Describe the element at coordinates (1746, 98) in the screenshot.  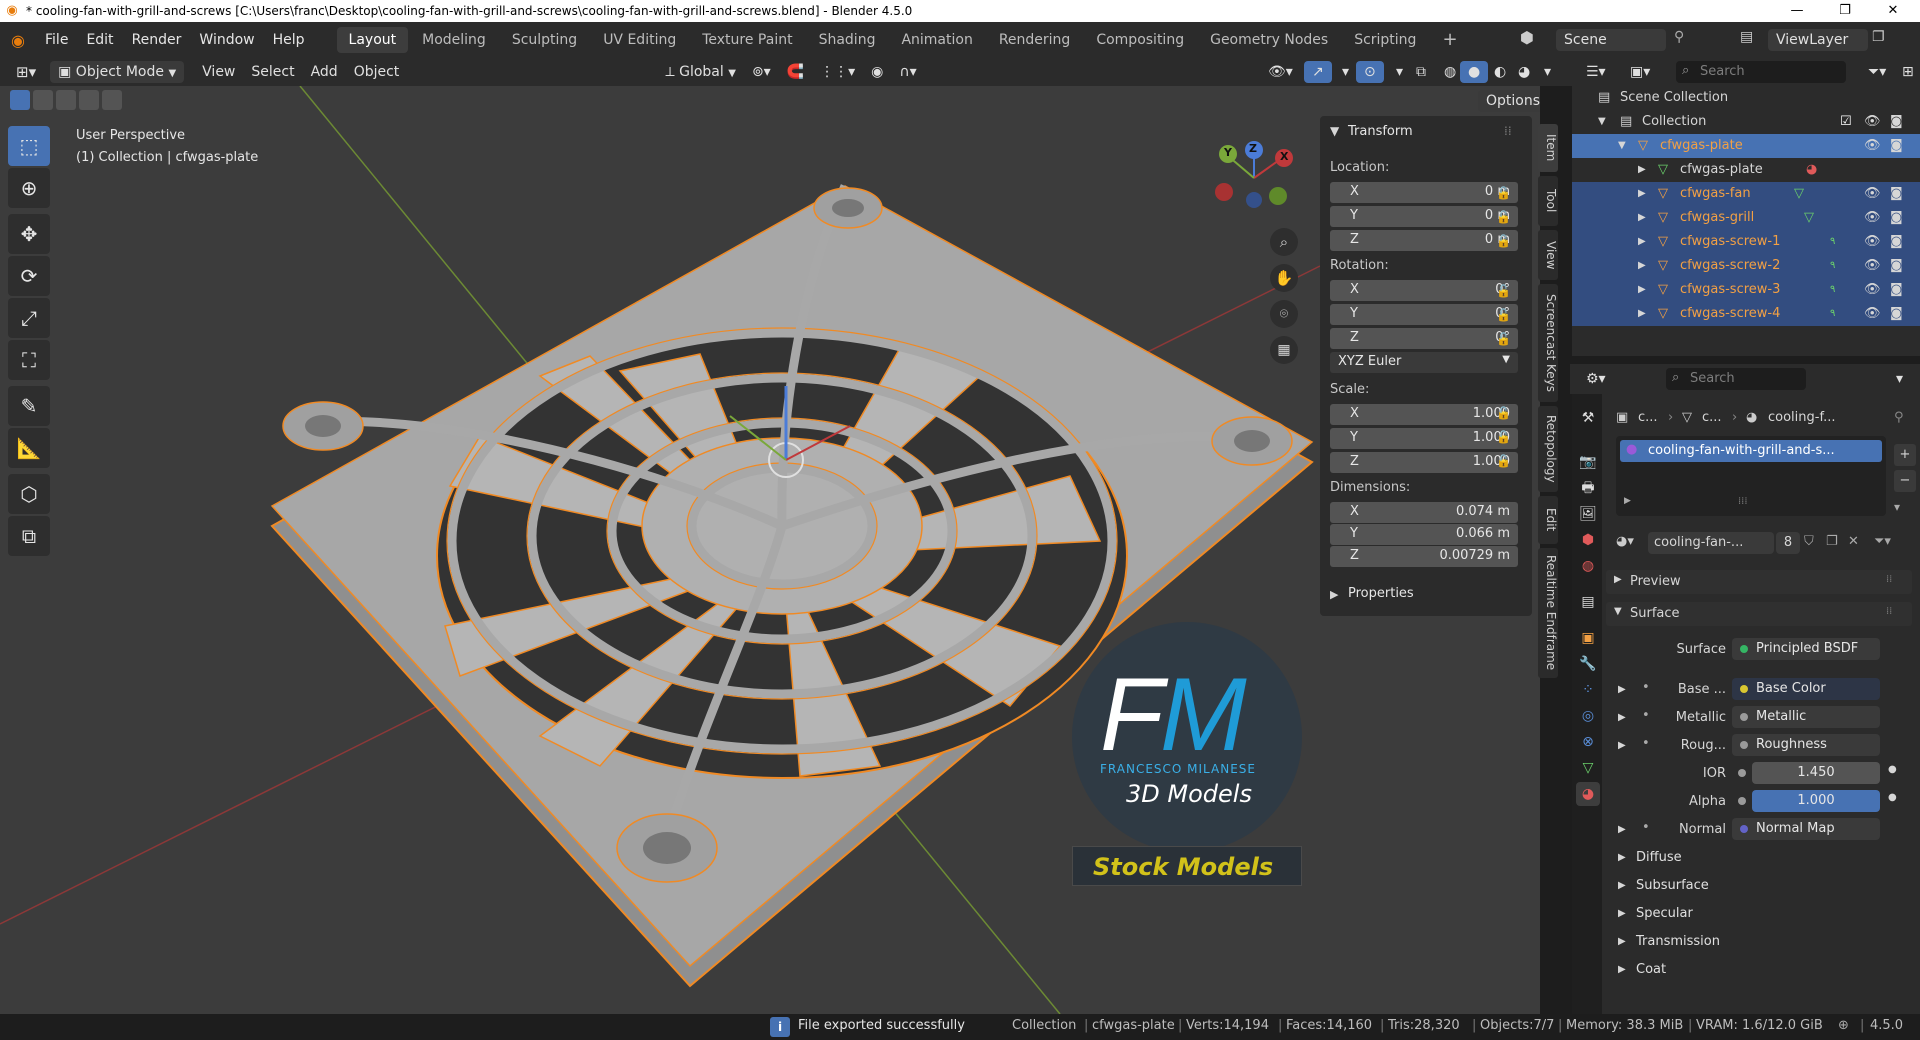
I see `outliner-row-scene-collection: ▤ Scene Collection` at that location.